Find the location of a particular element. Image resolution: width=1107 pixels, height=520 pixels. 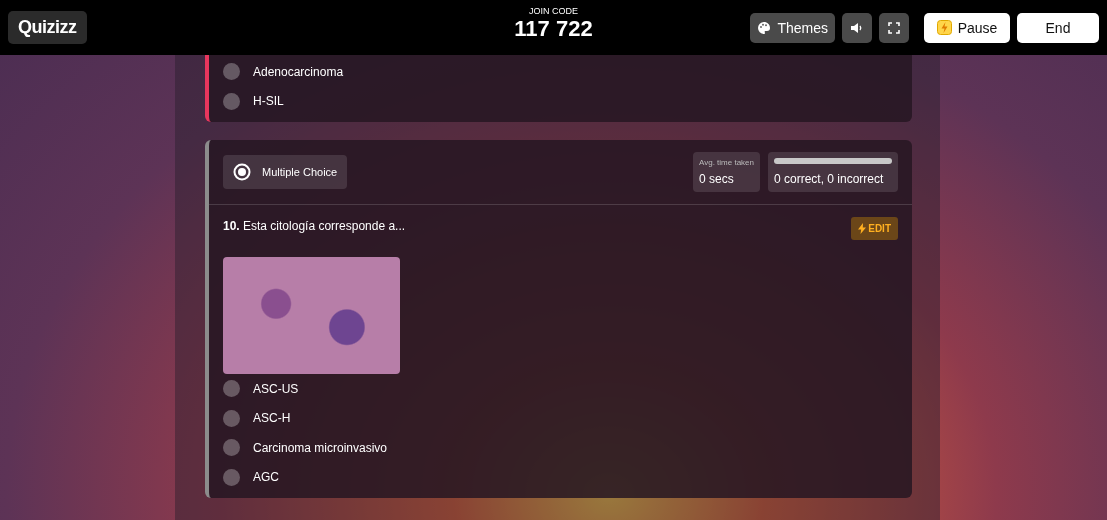

avg-time-label: Avg. time taken is located at coordinates (726, 162).